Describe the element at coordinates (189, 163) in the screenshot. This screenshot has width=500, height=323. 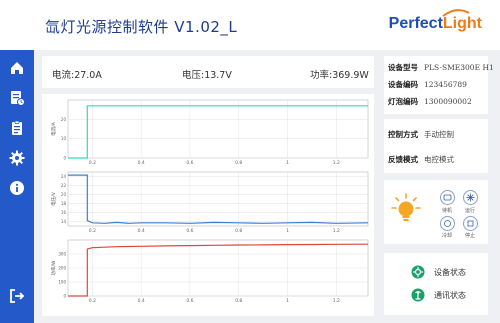
I see `current-x-tick-label: 0.6` at that location.